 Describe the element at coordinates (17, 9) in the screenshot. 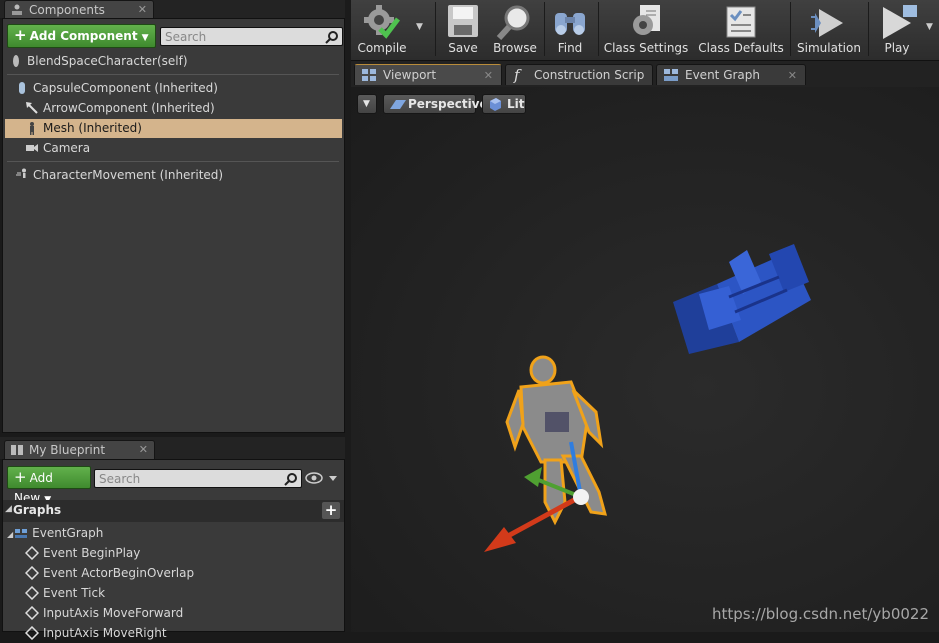

I see `components-icon` at that location.